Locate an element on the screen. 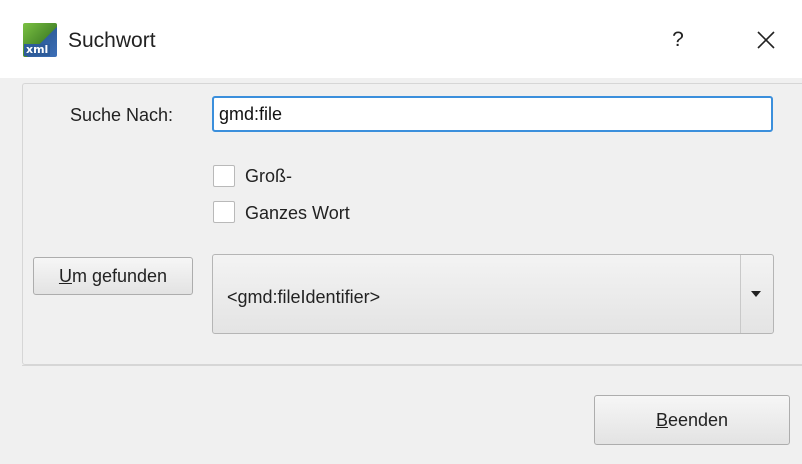 This screenshot has width=802, height=464. whole-word-checkbox is located at coordinates (224, 212).